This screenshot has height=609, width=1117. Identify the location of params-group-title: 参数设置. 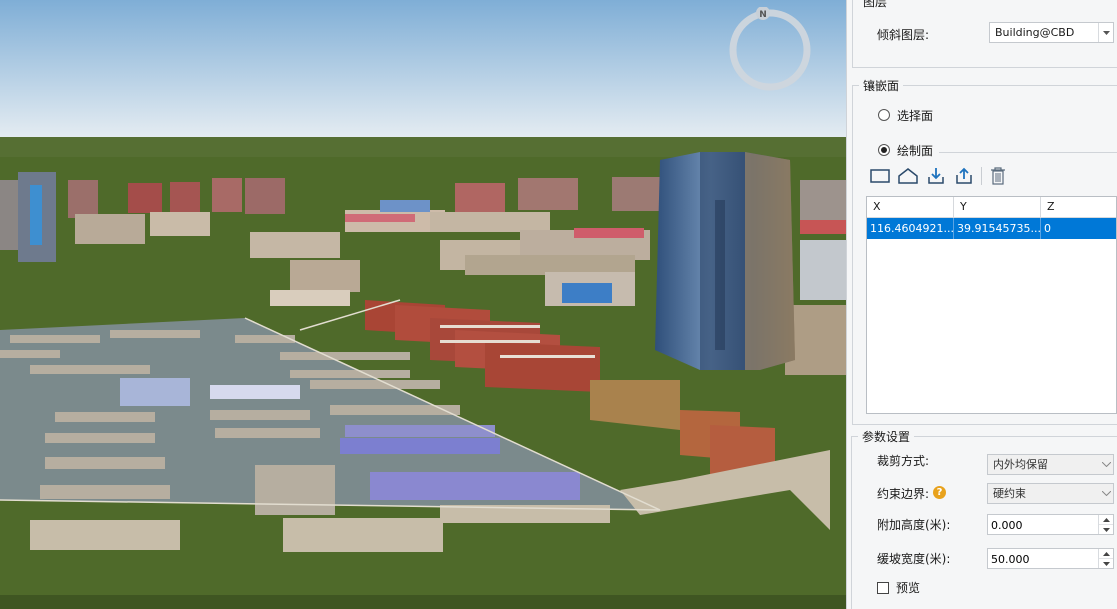
(886, 436).